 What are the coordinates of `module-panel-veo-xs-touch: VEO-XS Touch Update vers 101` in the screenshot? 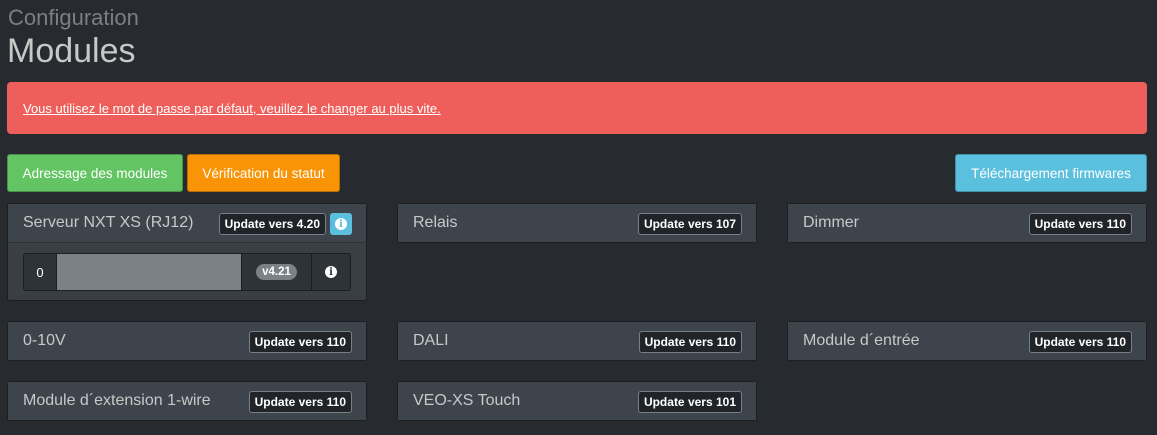 It's located at (577, 401).